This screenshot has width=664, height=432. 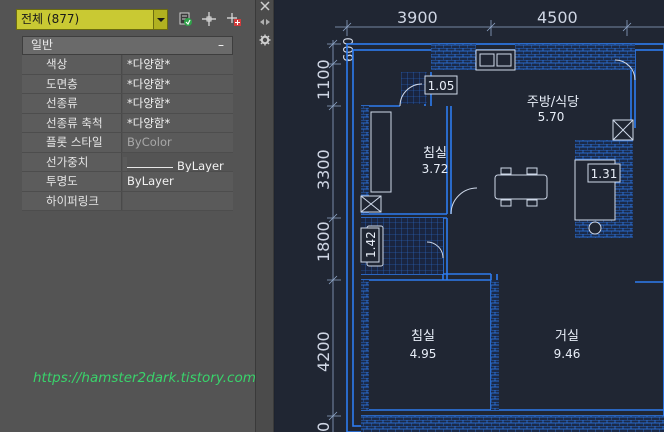 What do you see at coordinates (323, 351) in the screenshot?
I see `dimension-text: 4200` at bounding box center [323, 351].